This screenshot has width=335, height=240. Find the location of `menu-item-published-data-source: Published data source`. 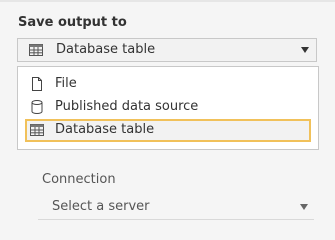

menu-item-published-data-source: Published data source is located at coordinates (168, 107).